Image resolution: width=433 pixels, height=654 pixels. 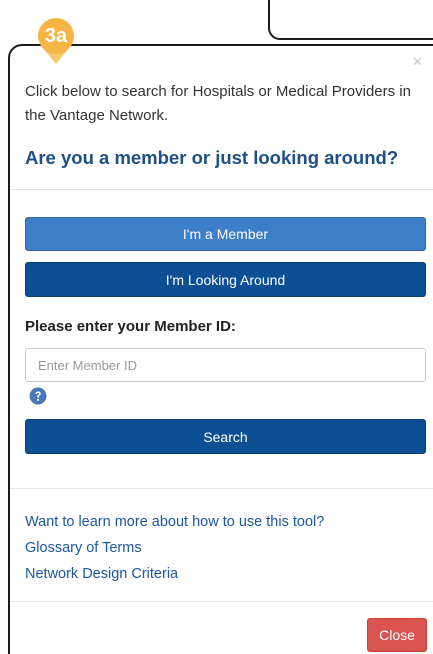 What do you see at coordinates (350, 20) in the screenshot?
I see `previous-callout-frame` at bounding box center [350, 20].